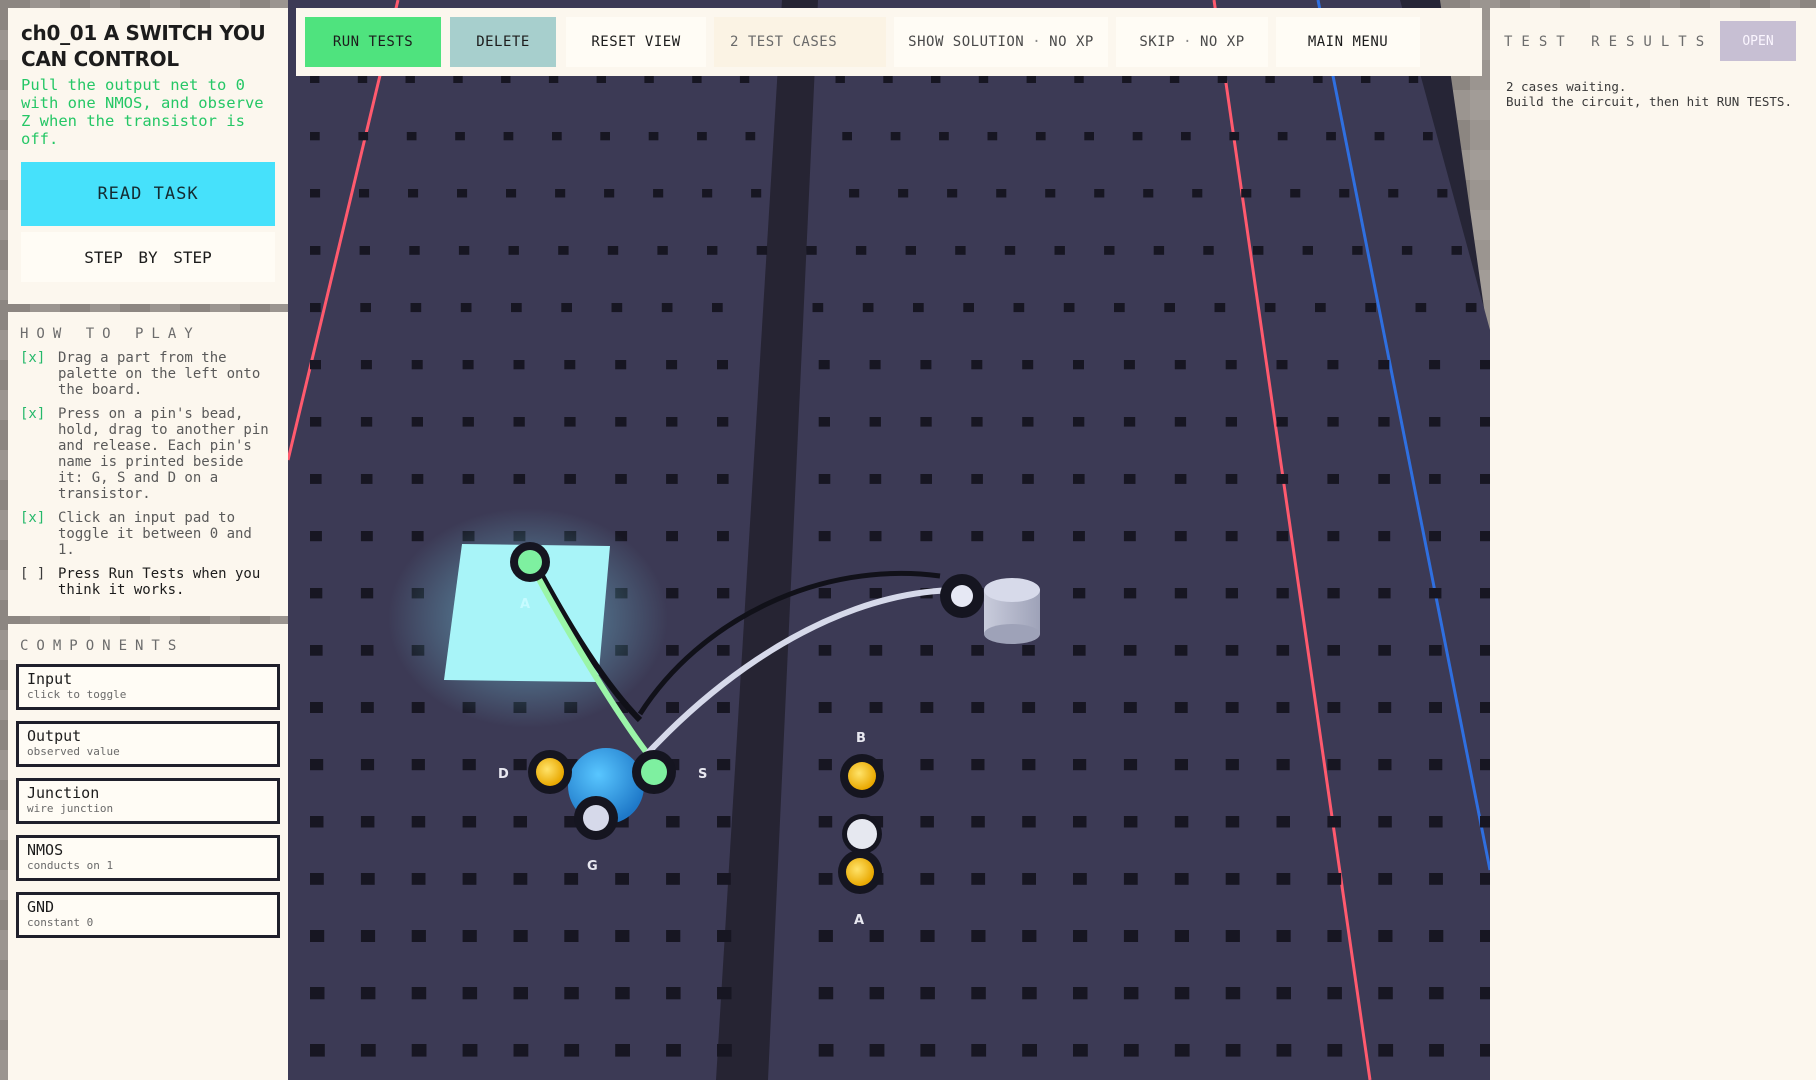  I want to click on nmos-pin-d-bead, so click(550, 772).